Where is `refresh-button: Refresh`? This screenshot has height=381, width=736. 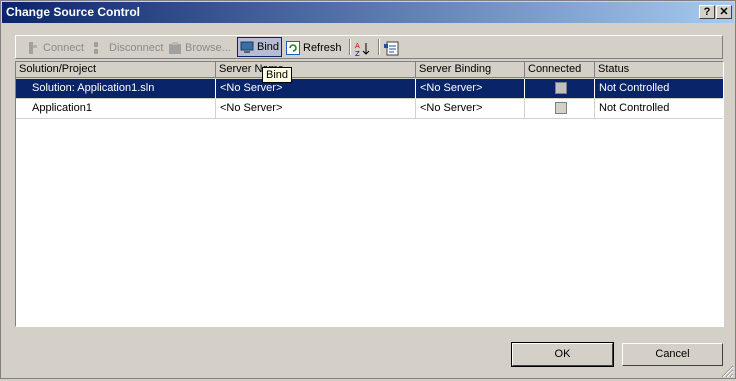
refresh-button: Refresh is located at coordinates (314, 48).